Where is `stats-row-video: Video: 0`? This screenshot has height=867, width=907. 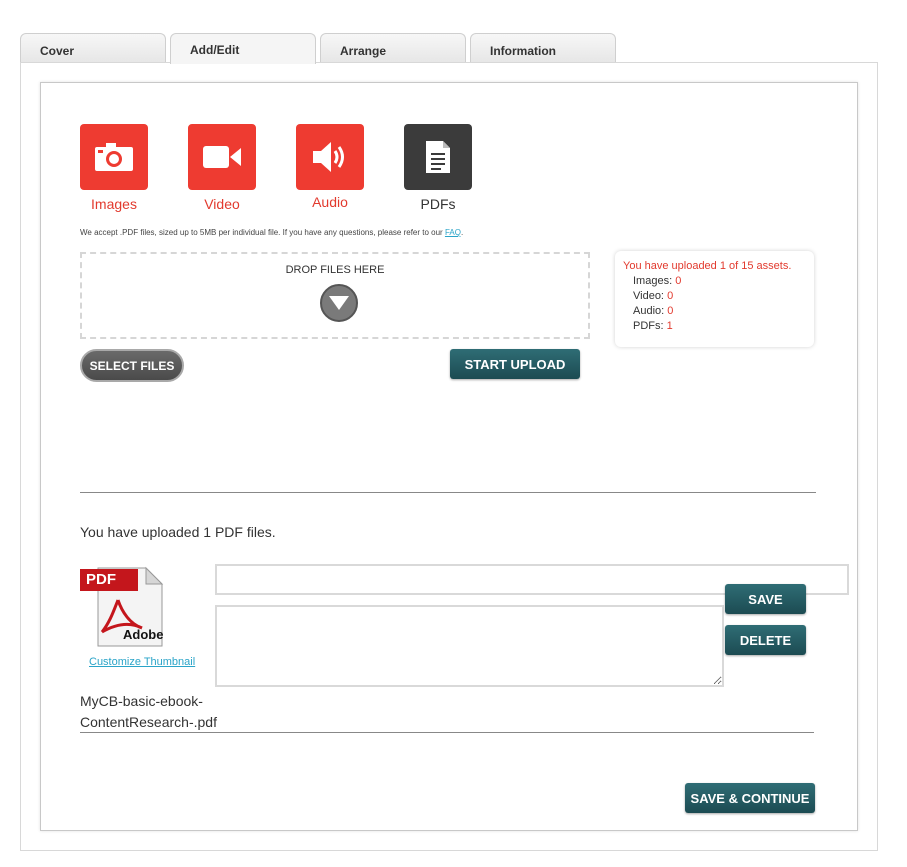 stats-row-video: Video: 0 is located at coordinates (718, 296).